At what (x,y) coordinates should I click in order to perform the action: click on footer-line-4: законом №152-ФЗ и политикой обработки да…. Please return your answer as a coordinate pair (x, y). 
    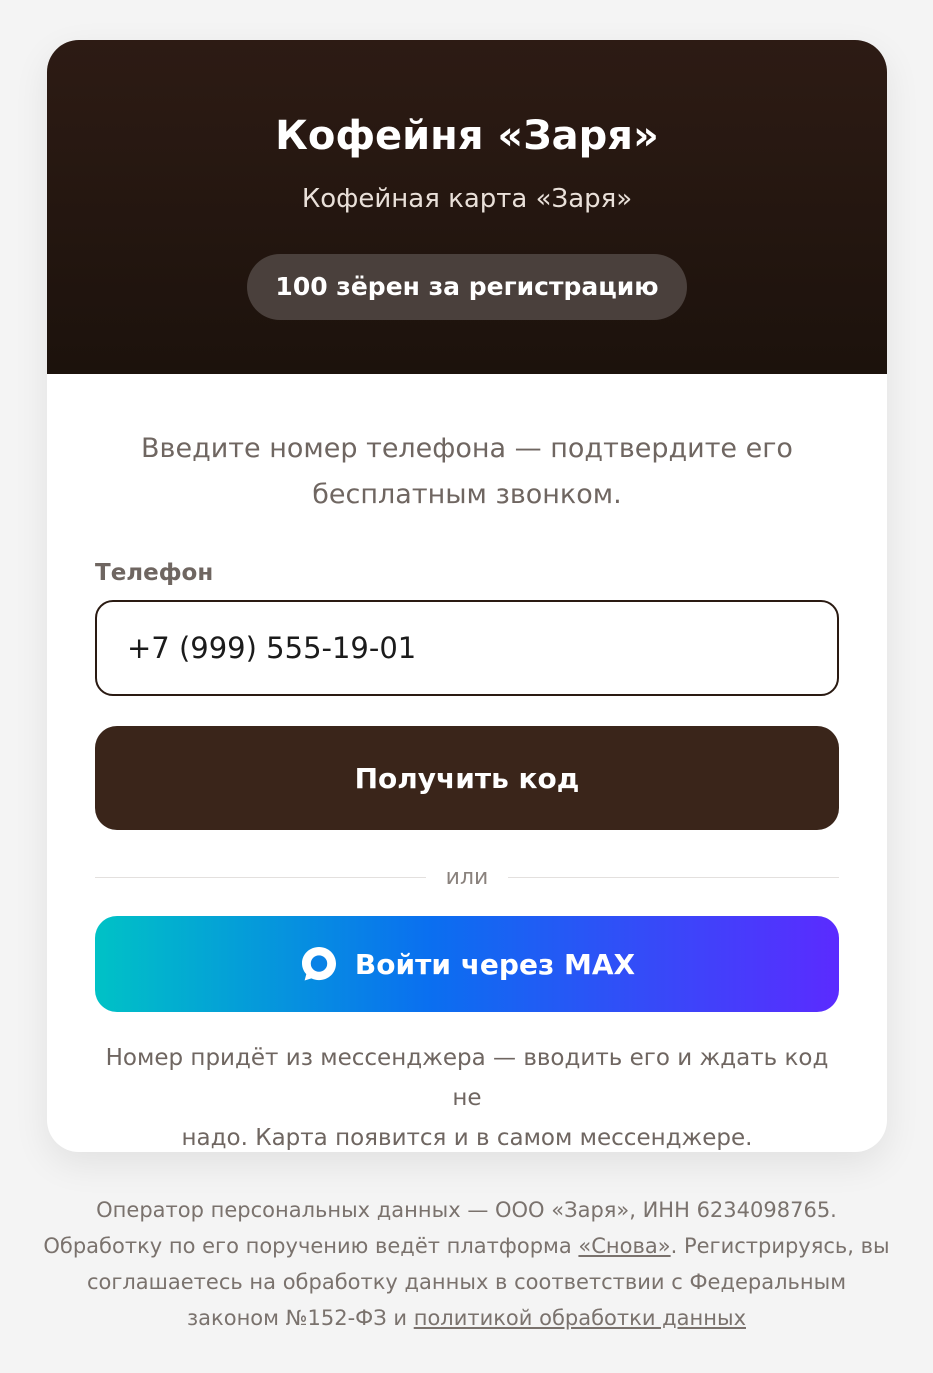
    Looking at the image, I should click on (466, 1318).